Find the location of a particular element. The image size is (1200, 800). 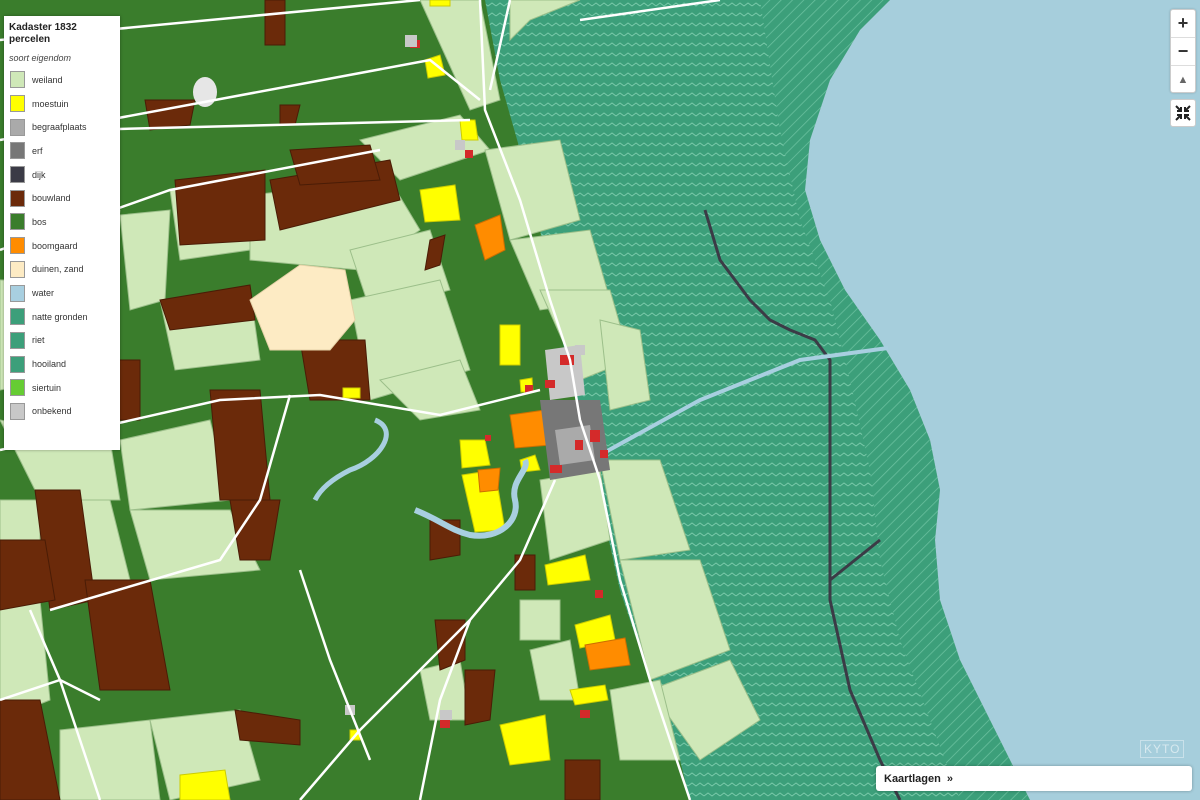

legend-item: dijk is located at coordinates (62, 175).